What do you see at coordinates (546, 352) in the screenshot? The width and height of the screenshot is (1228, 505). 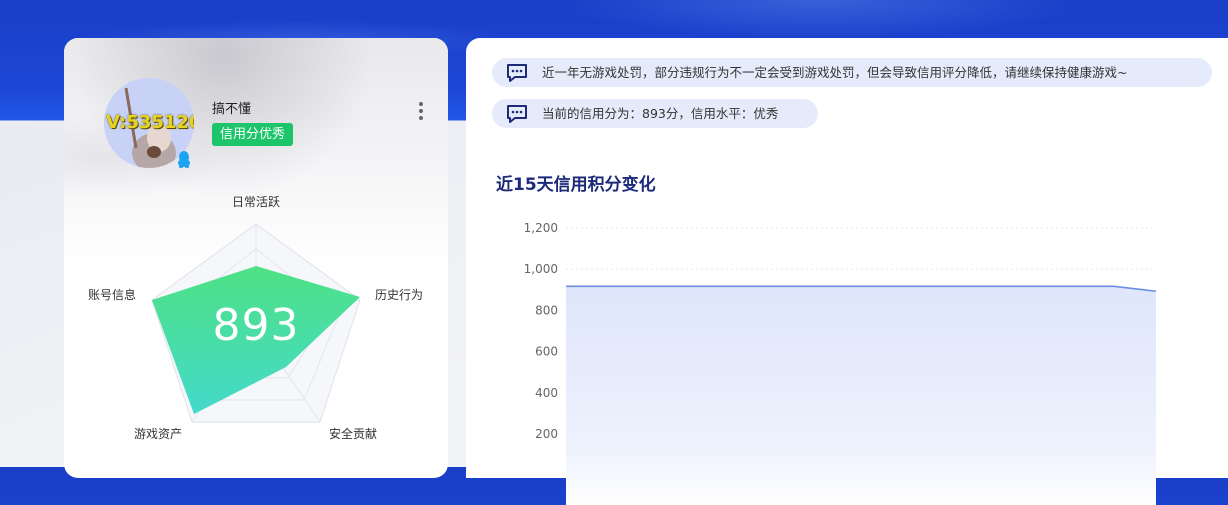 I see `y-tick-label: 600` at bounding box center [546, 352].